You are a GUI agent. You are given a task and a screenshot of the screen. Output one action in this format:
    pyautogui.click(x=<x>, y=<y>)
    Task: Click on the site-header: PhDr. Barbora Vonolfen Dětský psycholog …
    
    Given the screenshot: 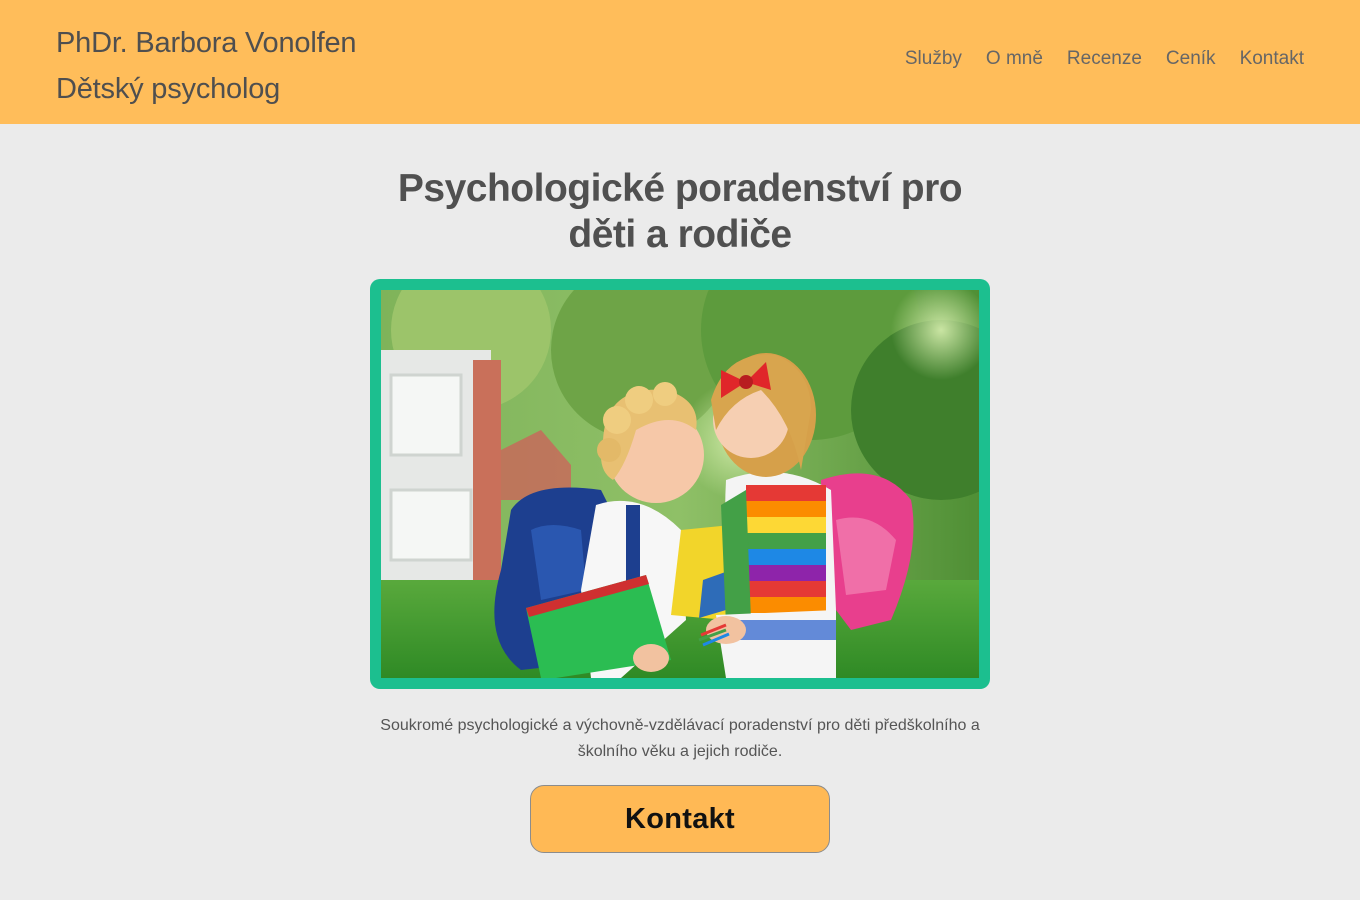 What is the action you would take?
    pyautogui.click(x=680, y=62)
    